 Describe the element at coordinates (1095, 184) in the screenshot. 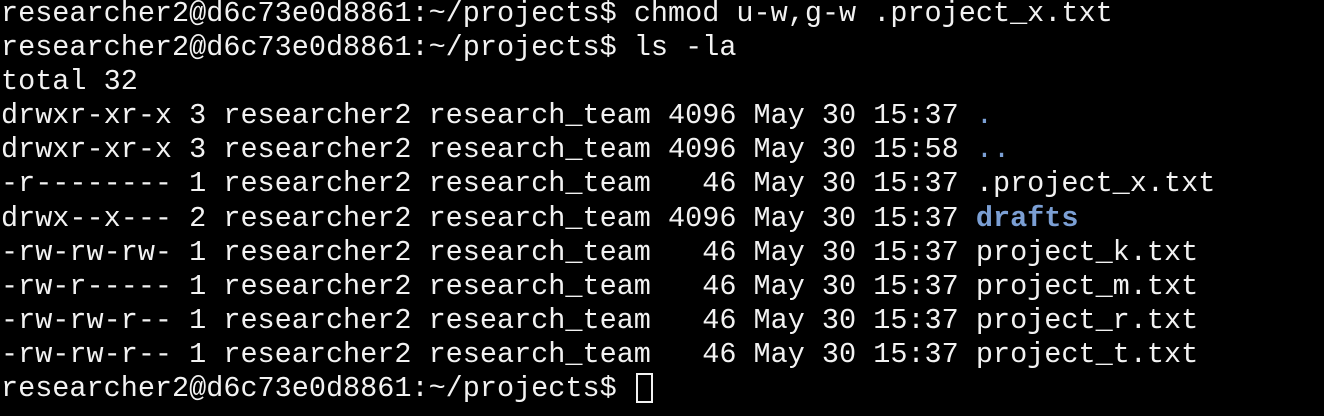

I see `listing-name: .project_x.txt` at that location.